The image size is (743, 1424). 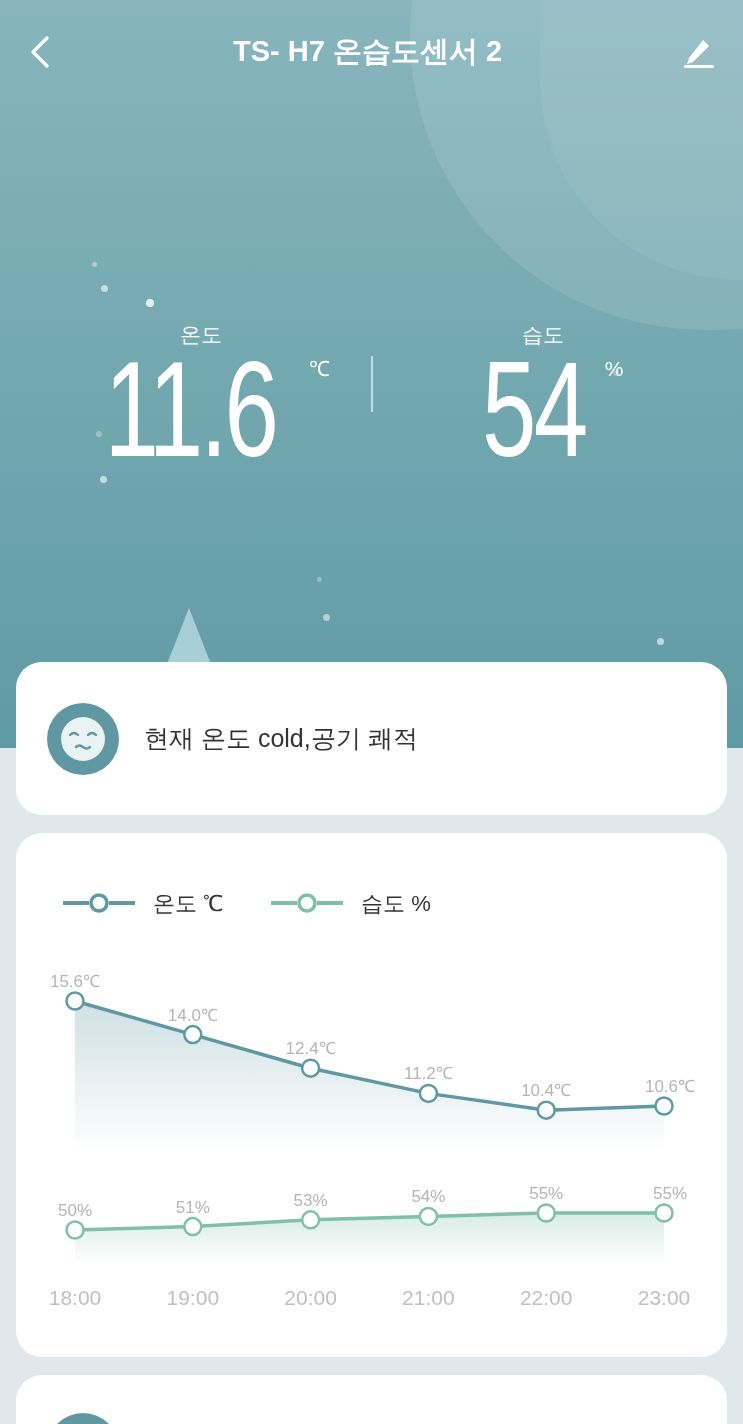 What do you see at coordinates (367, 52) in the screenshot?
I see `page-title: TS- H7 온습도센서 2` at bounding box center [367, 52].